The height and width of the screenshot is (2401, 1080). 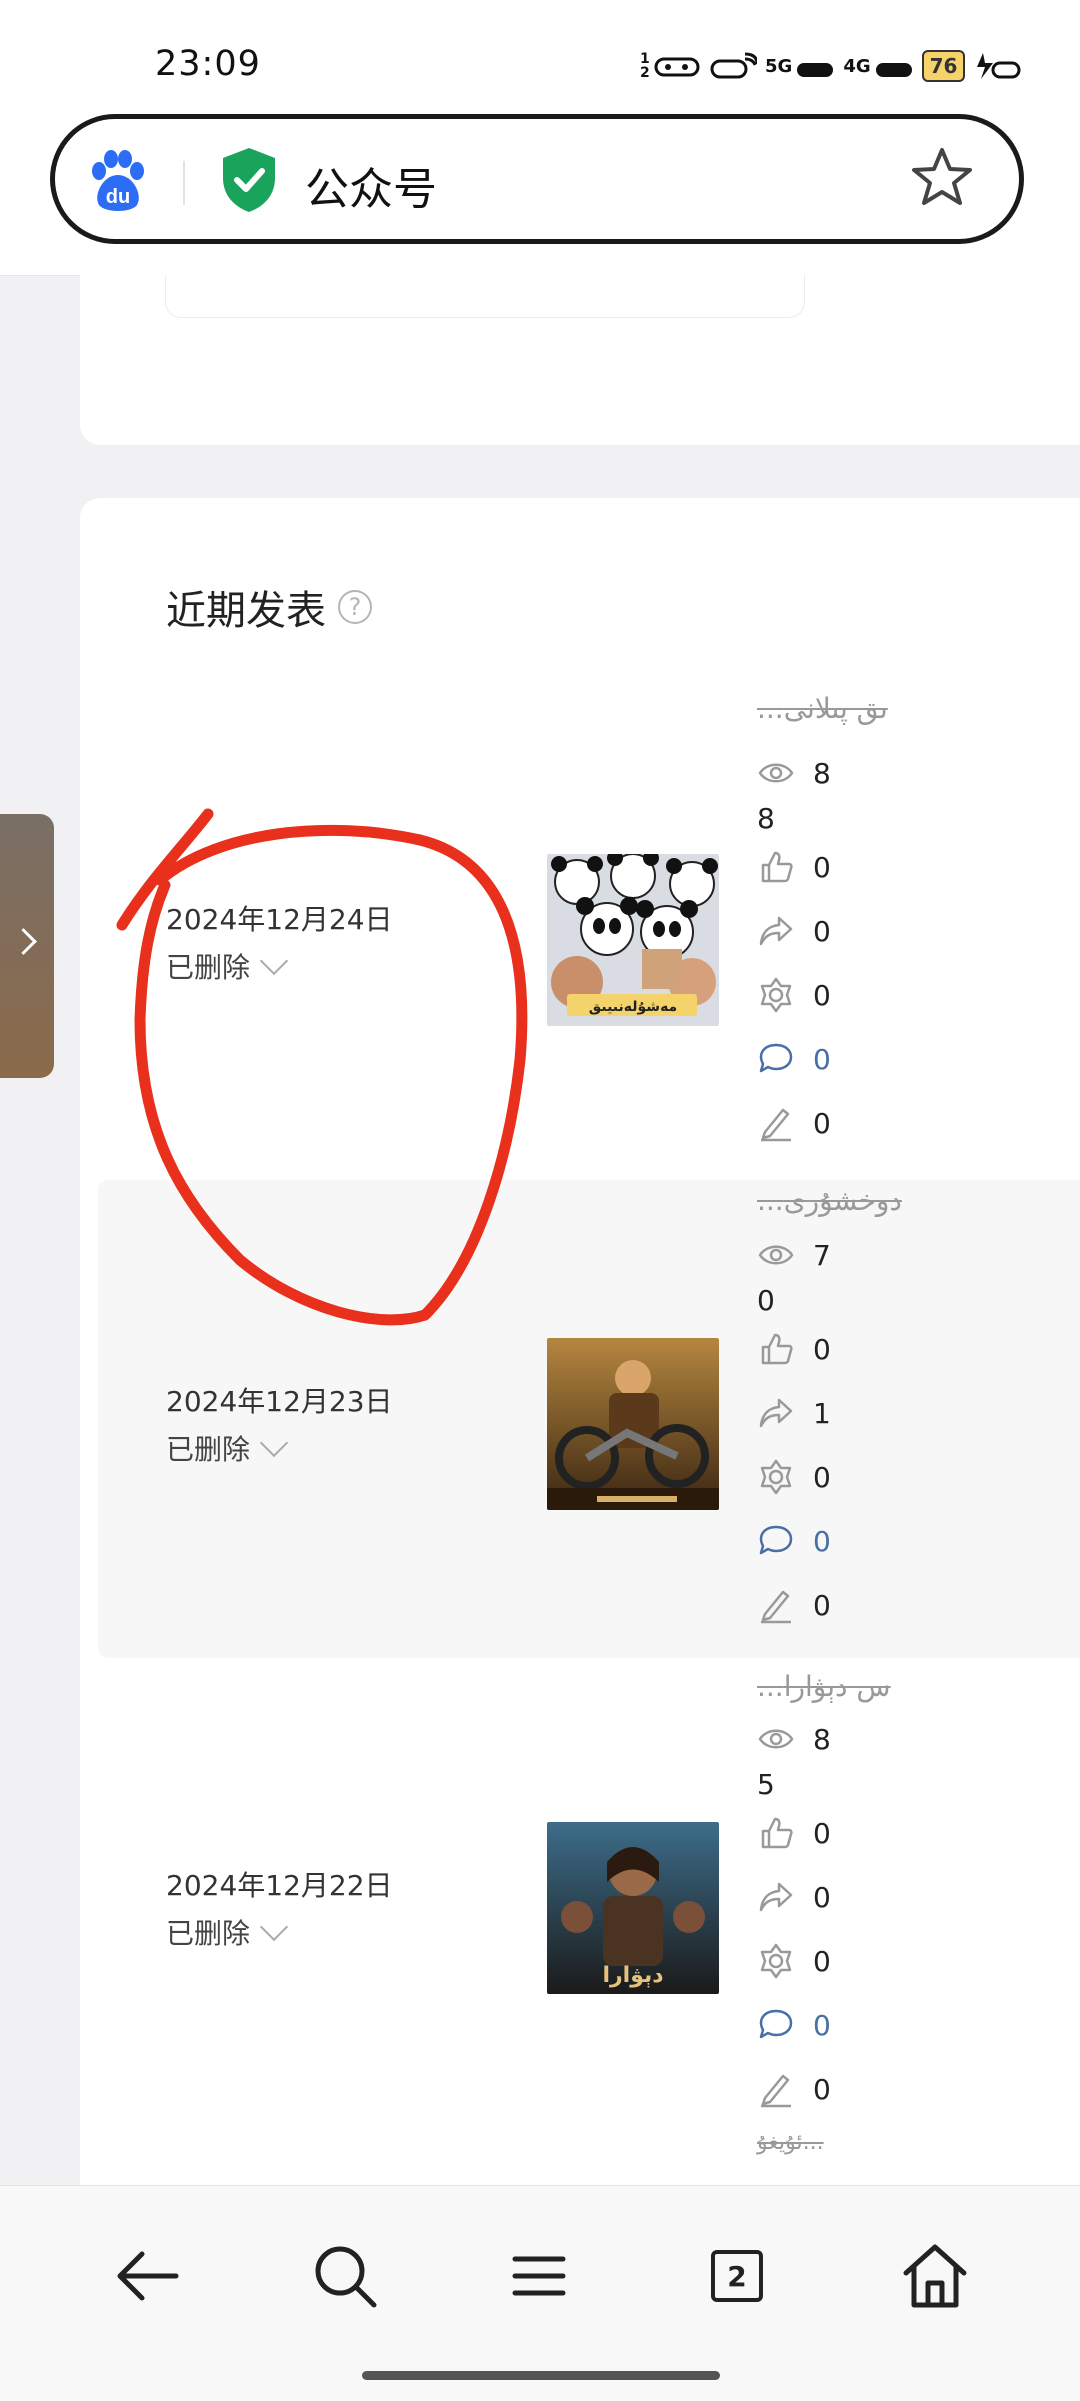 What do you see at coordinates (371, 185) in the screenshot?
I see `address-text: 公众号` at bounding box center [371, 185].